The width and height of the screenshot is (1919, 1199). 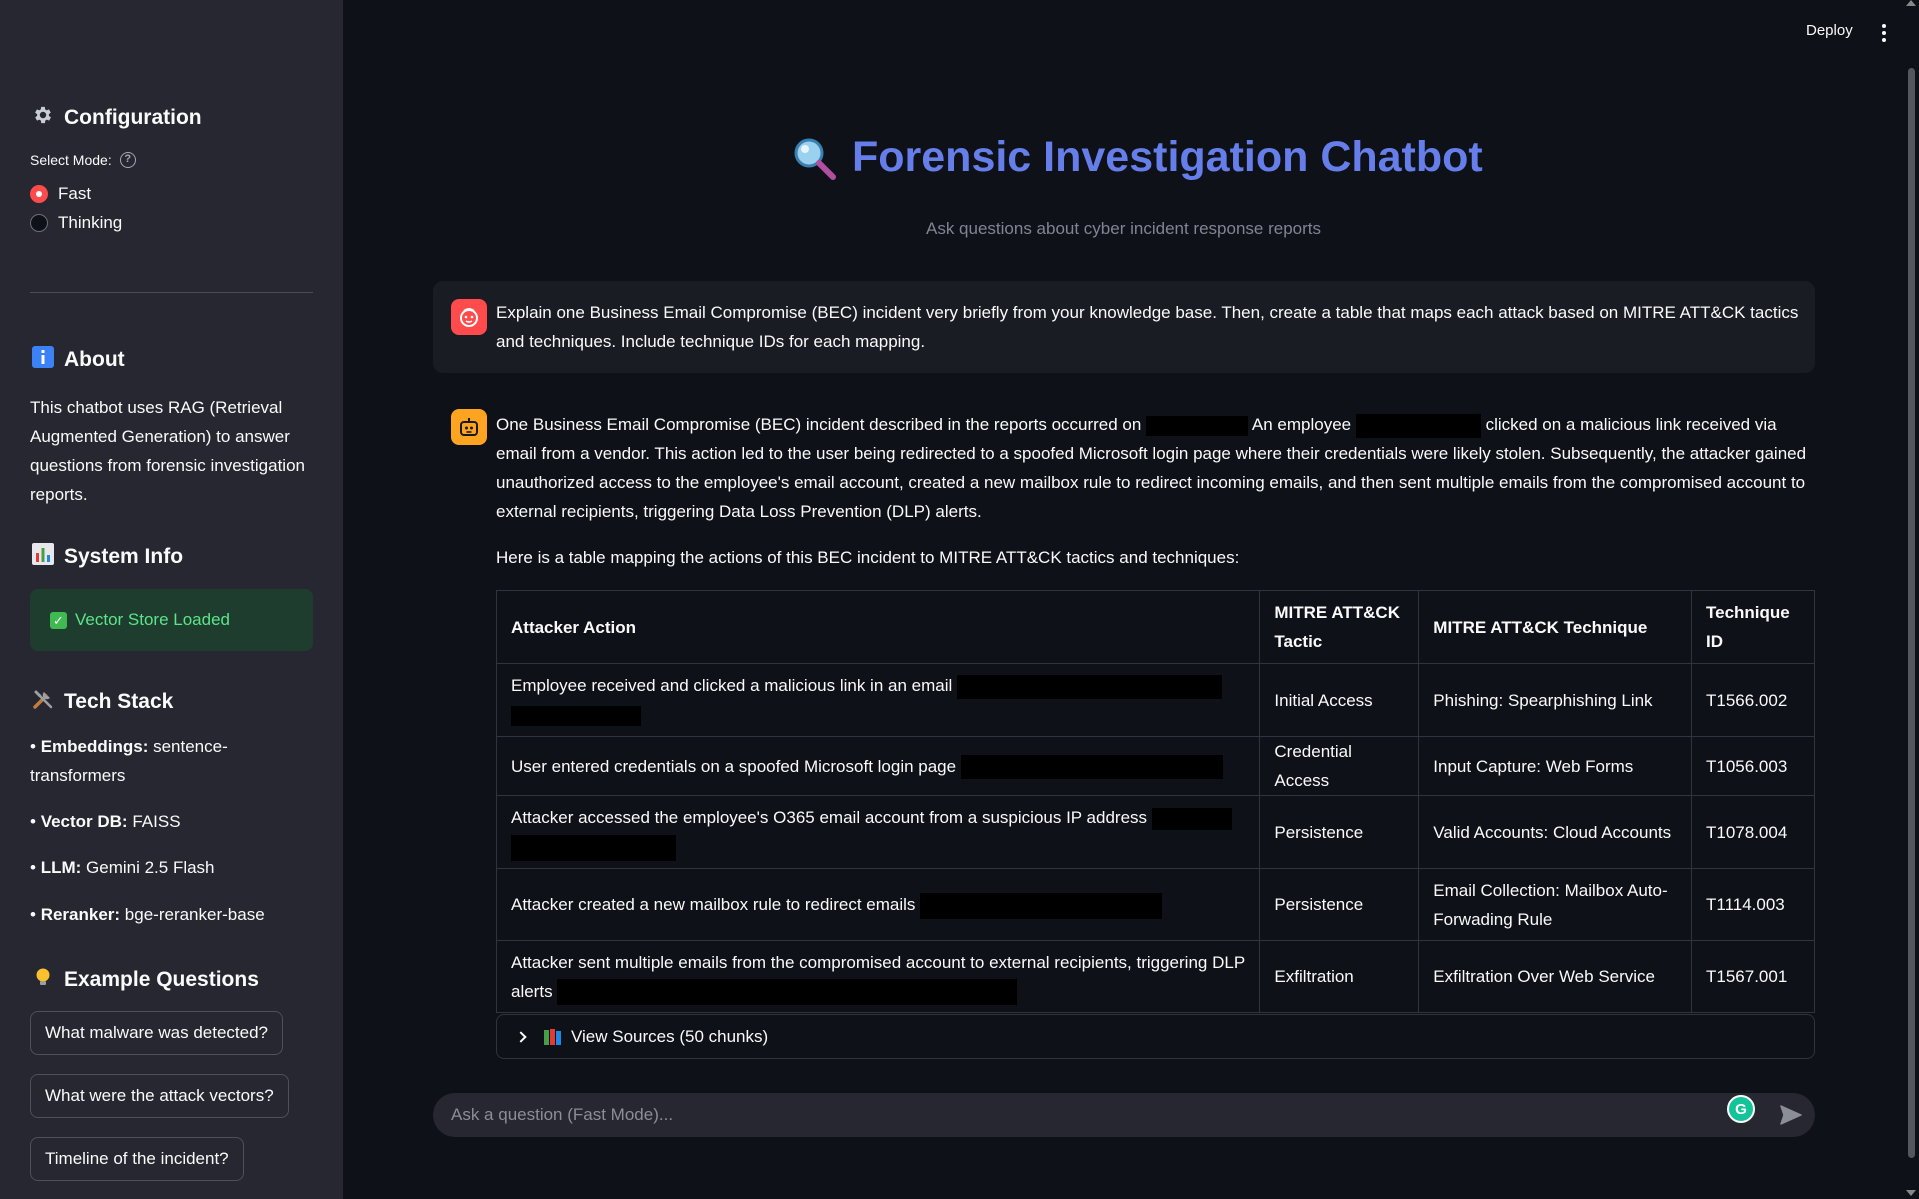 What do you see at coordinates (119, 701) in the screenshot?
I see `tech-stack-title: Tech Stack` at bounding box center [119, 701].